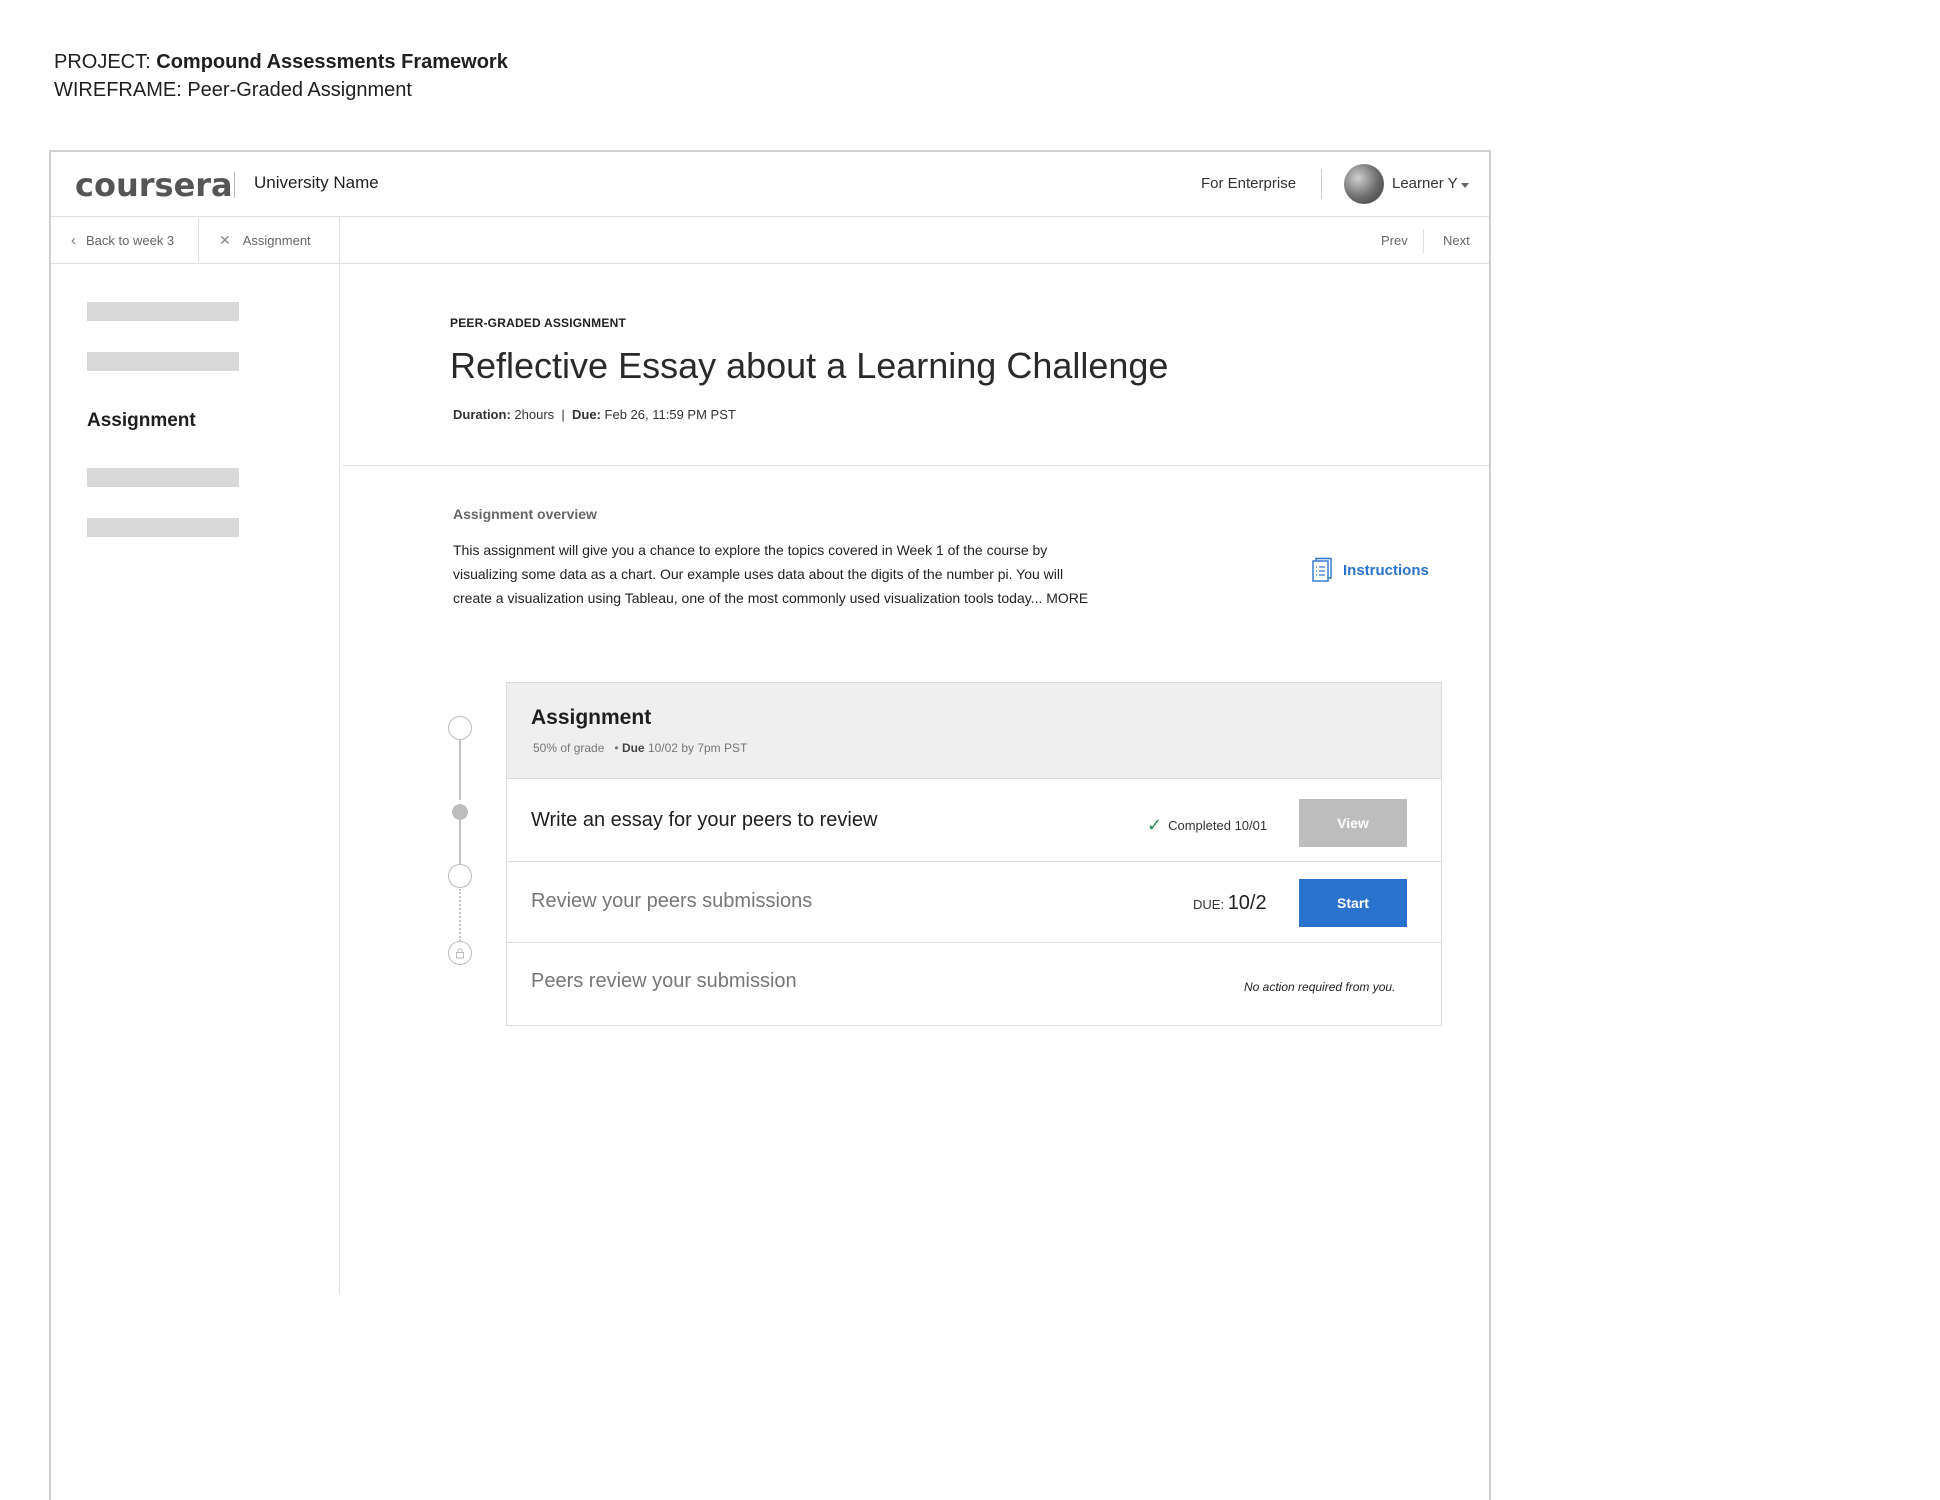  What do you see at coordinates (154, 185) in the screenshot?
I see `coursera-logo: coursera` at bounding box center [154, 185].